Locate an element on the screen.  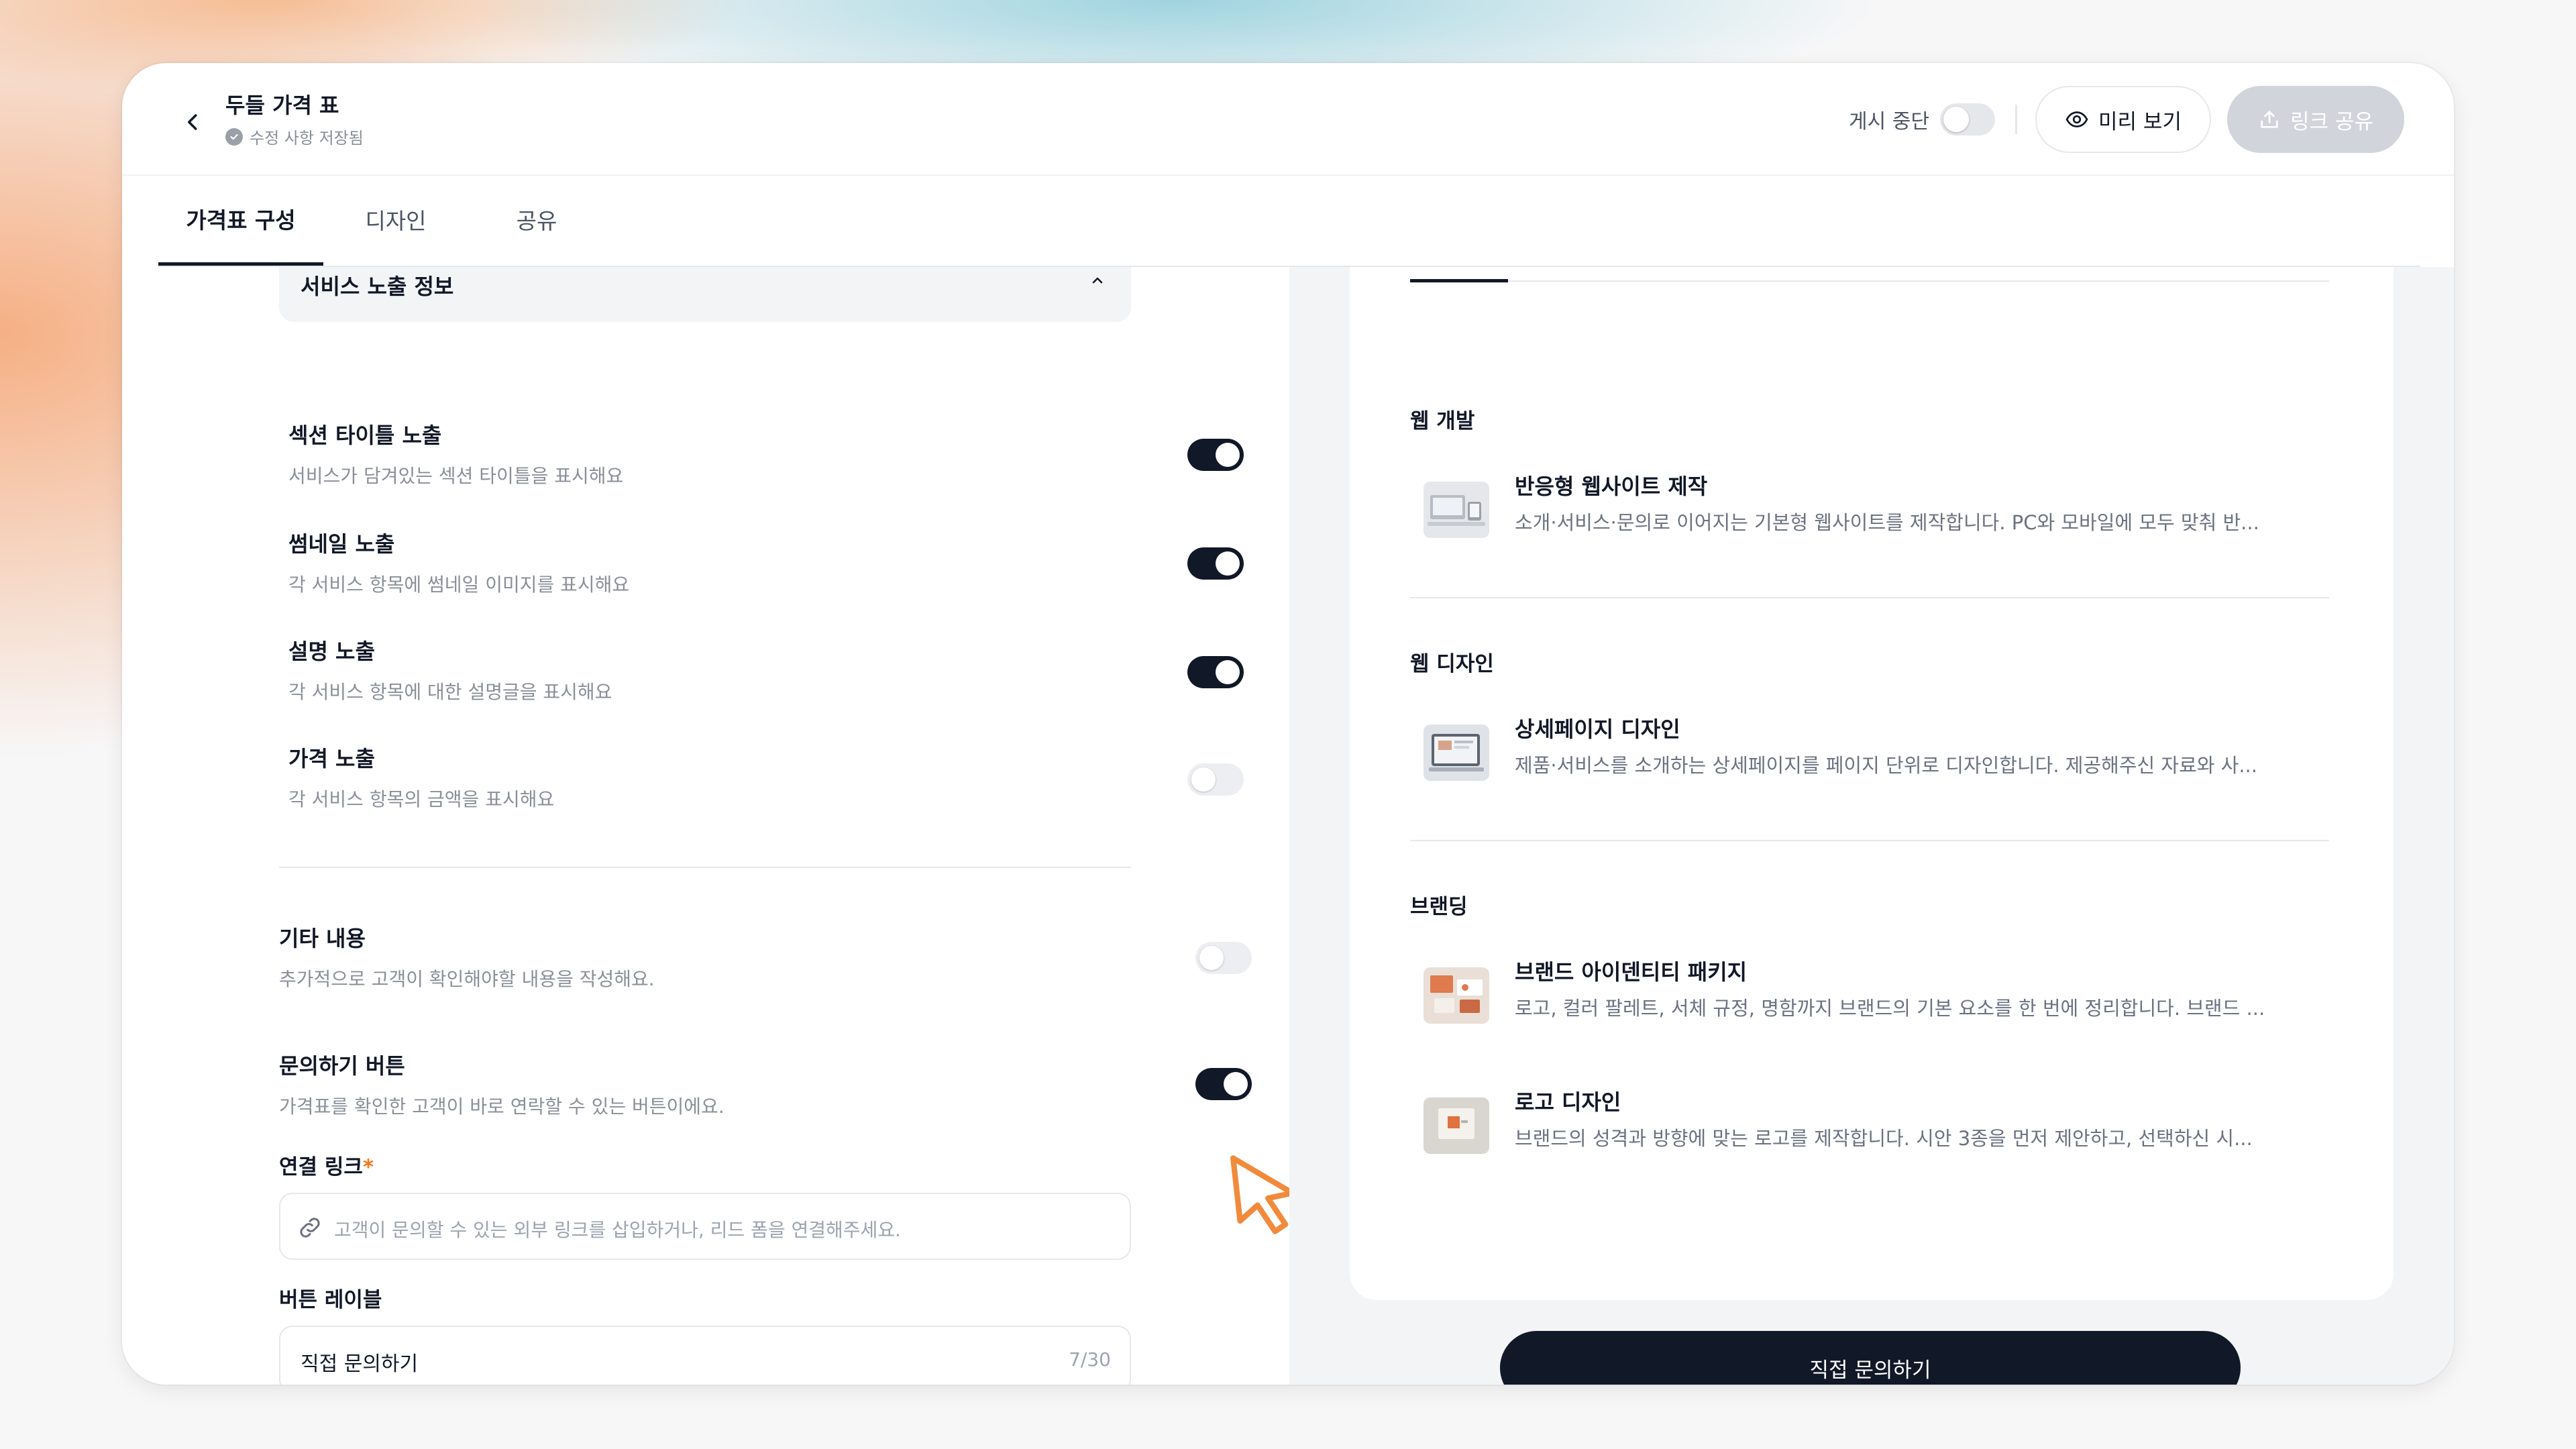
tab-design: 디자인 is located at coordinates (395, 219).